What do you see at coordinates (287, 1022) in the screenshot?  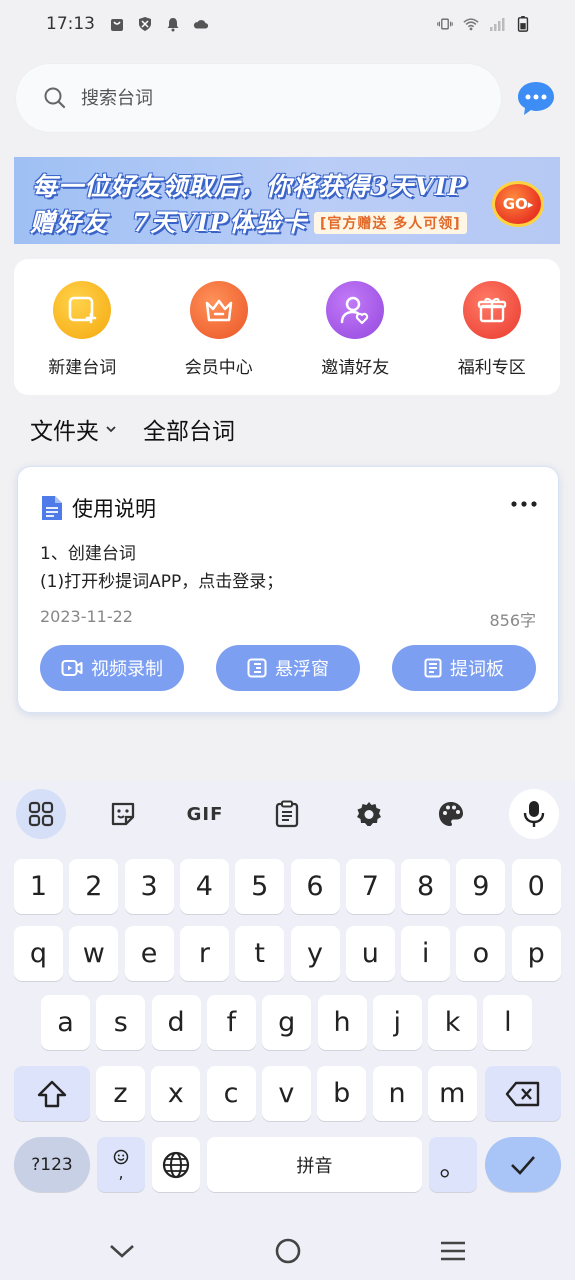 I see `key-g: g` at bounding box center [287, 1022].